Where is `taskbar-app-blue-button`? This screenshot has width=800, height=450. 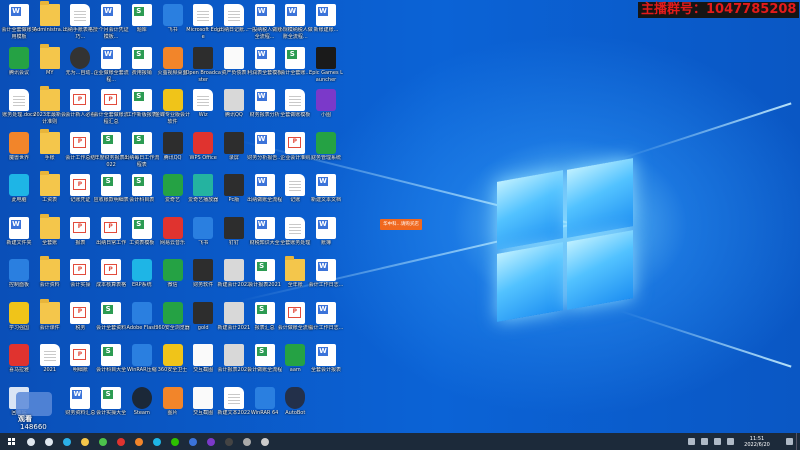
taskbar-app-blue-button is located at coordinates (193, 441).